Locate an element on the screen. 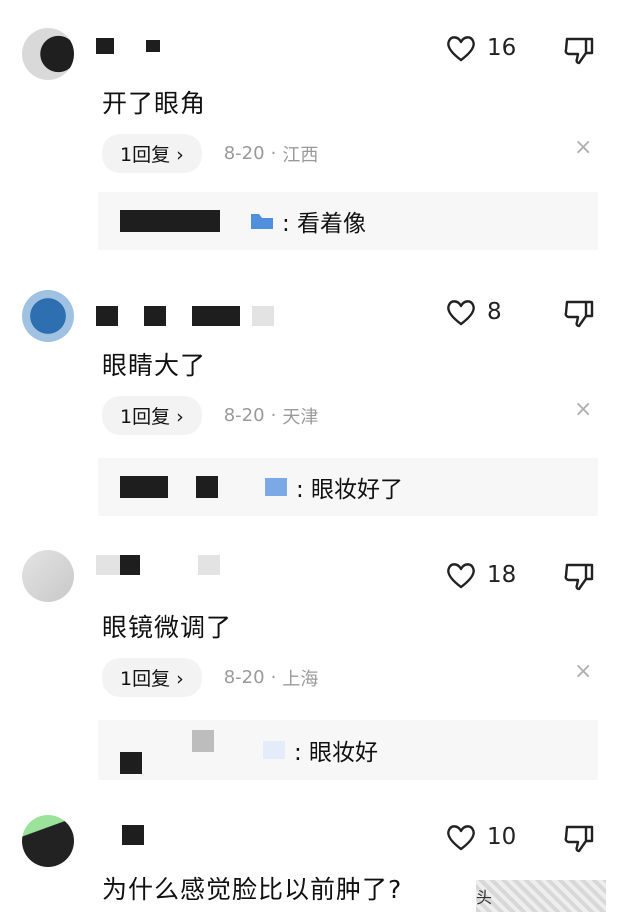  like-button: 10 is located at coordinates (480, 837).